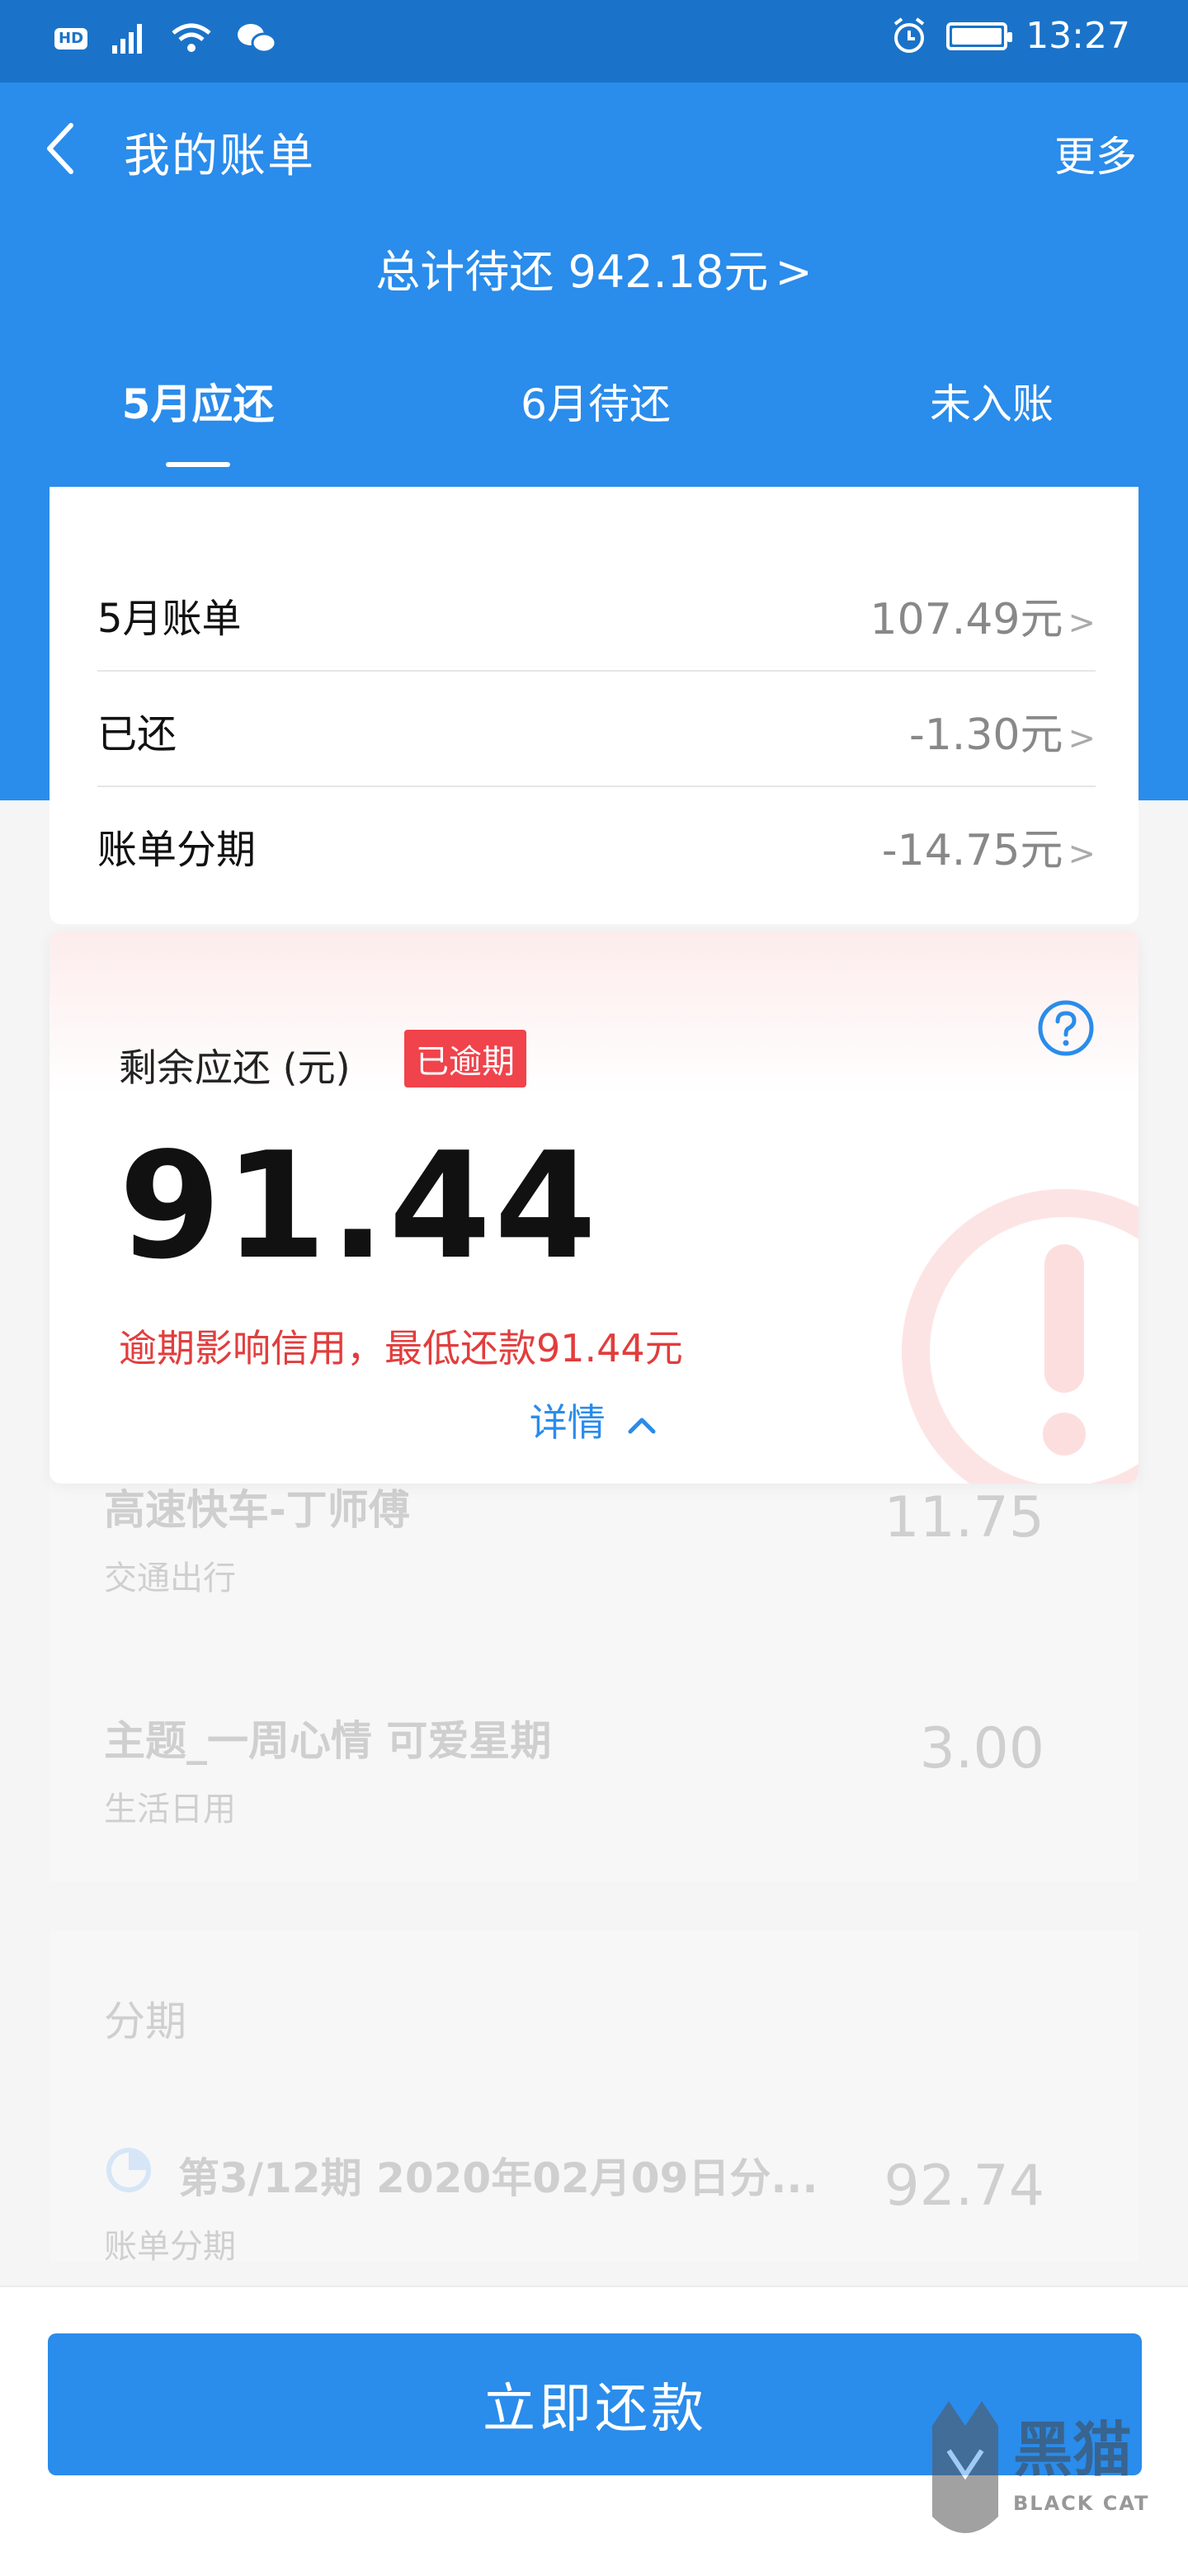 This screenshot has width=1188, height=2576. What do you see at coordinates (137, 734) in the screenshot?
I see `bill-row-label: 已还` at bounding box center [137, 734].